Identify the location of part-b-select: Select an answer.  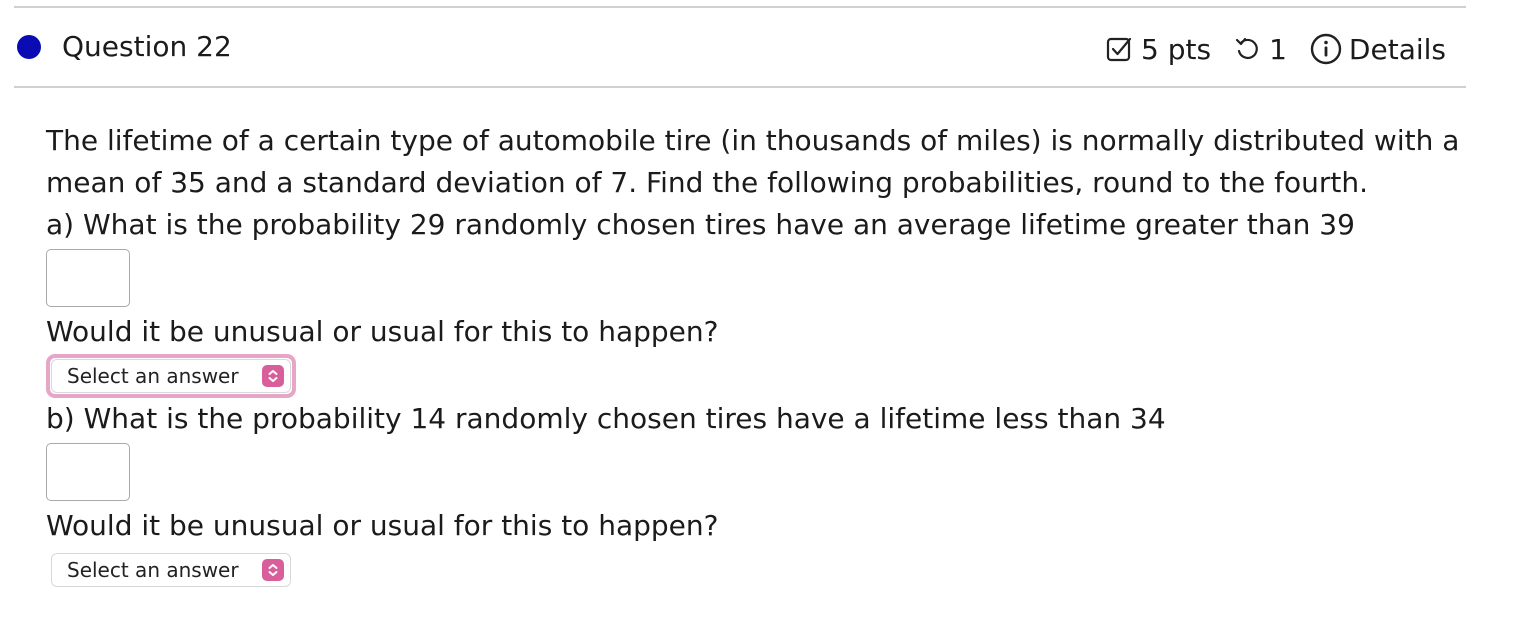
(171, 570).